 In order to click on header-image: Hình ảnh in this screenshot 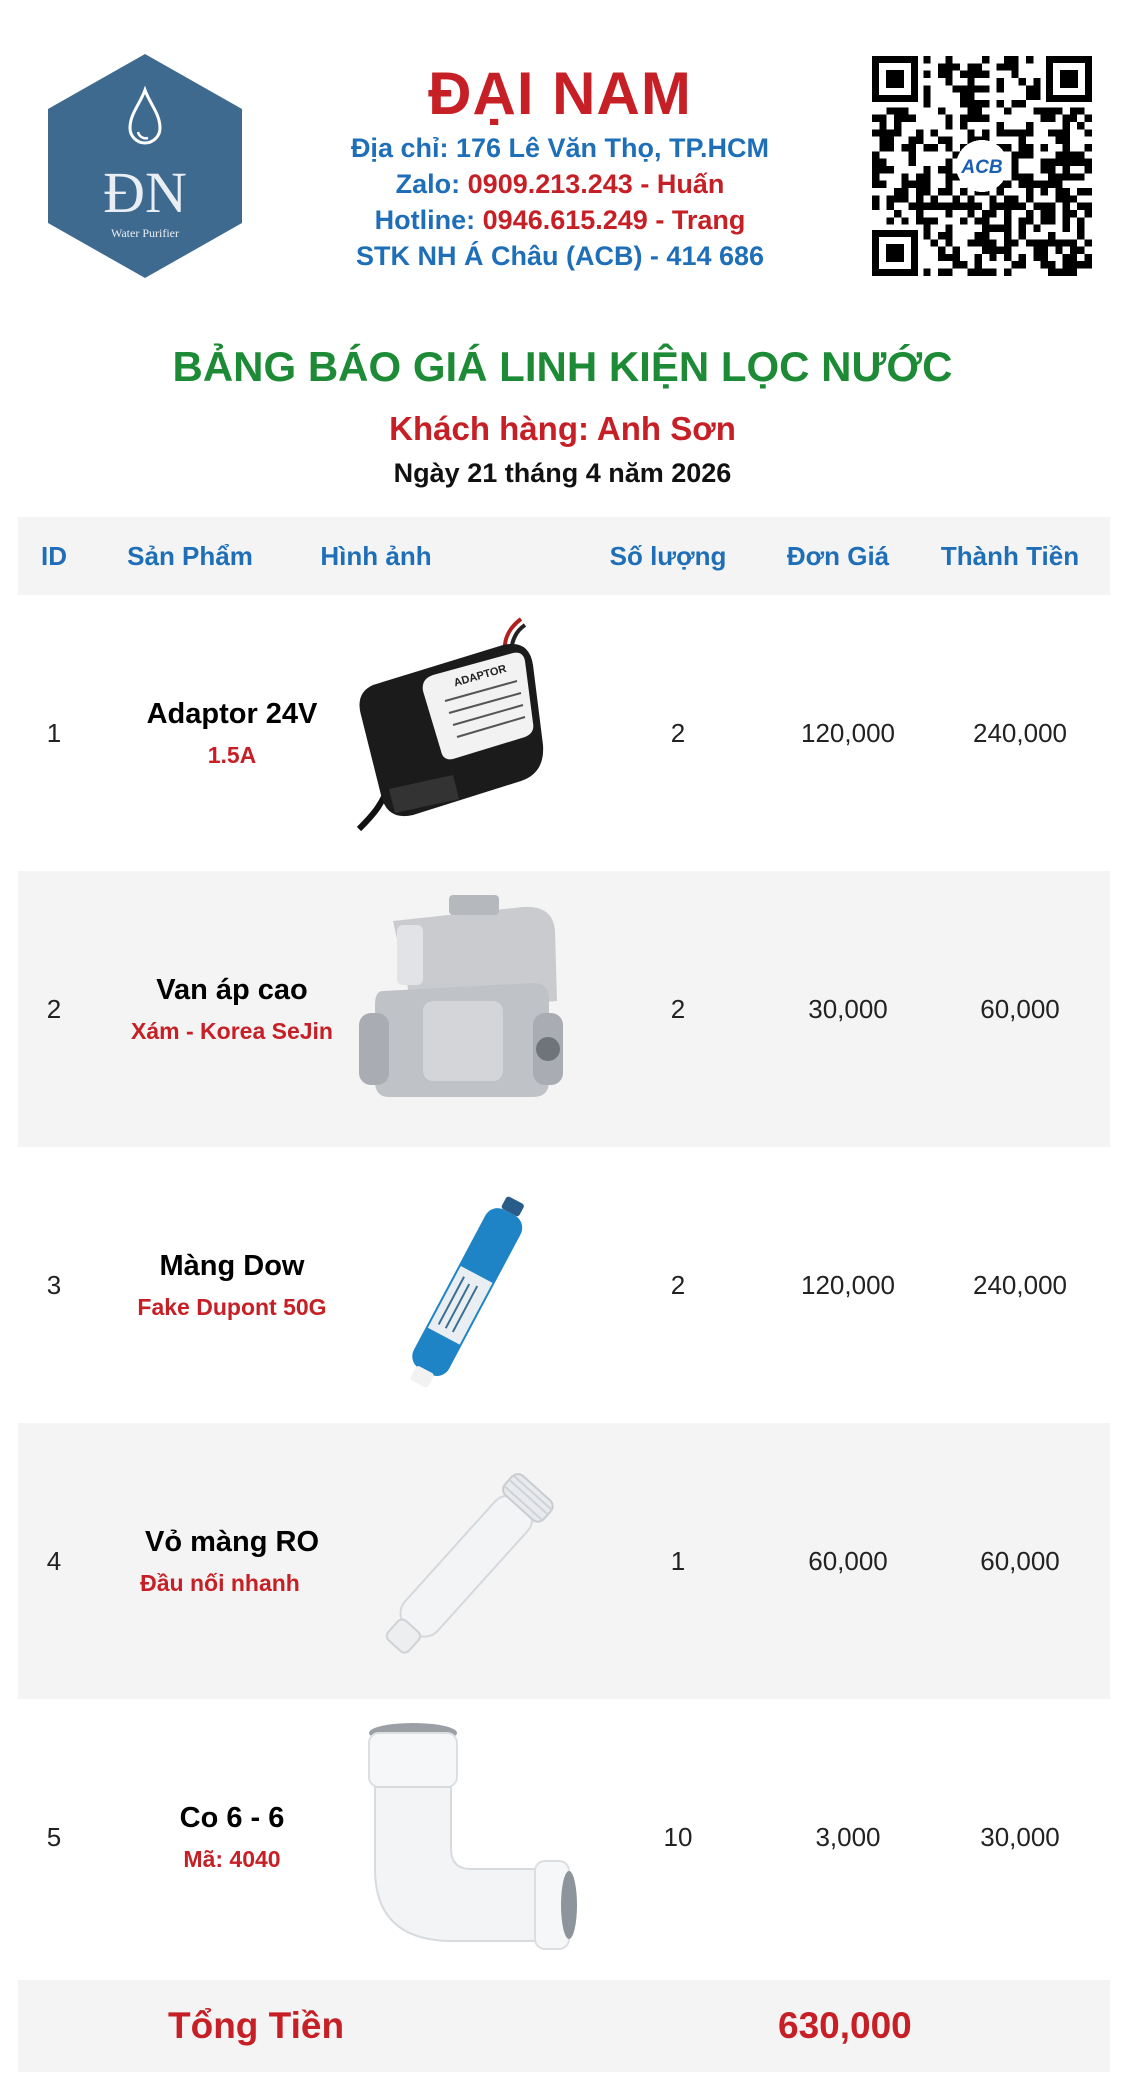, I will do `click(376, 556)`.